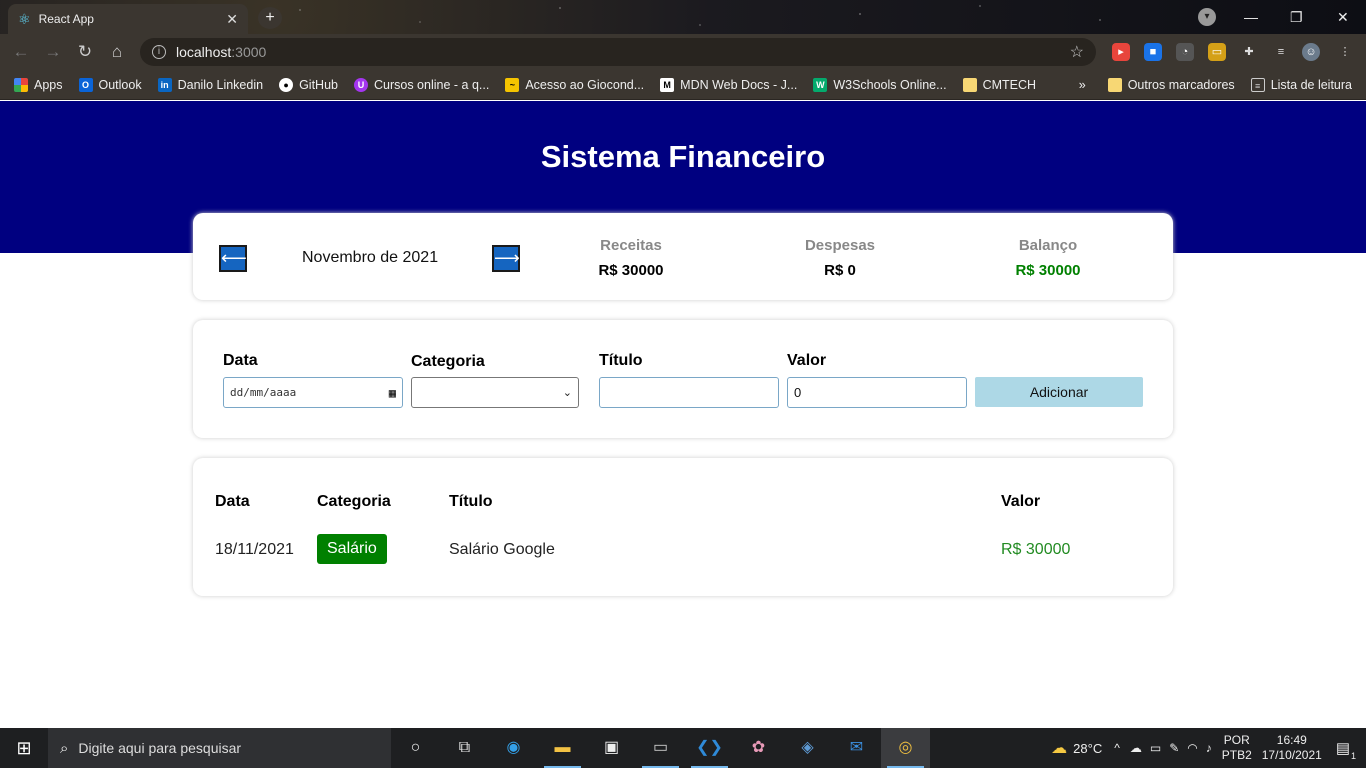 Image resolution: width=1366 pixels, height=768 pixels. What do you see at coordinates (621, 360) in the screenshot?
I see `title-label: Título` at bounding box center [621, 360].